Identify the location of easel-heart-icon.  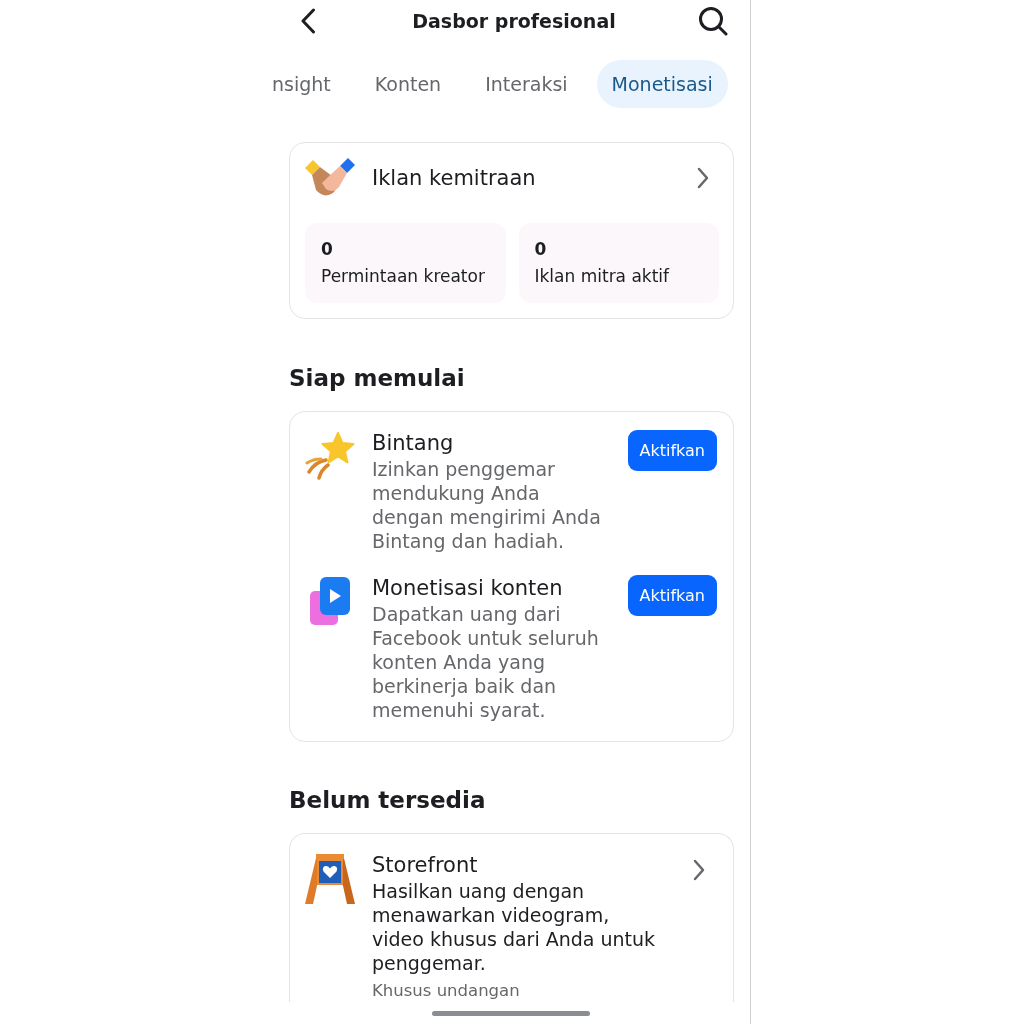
(330, 879).